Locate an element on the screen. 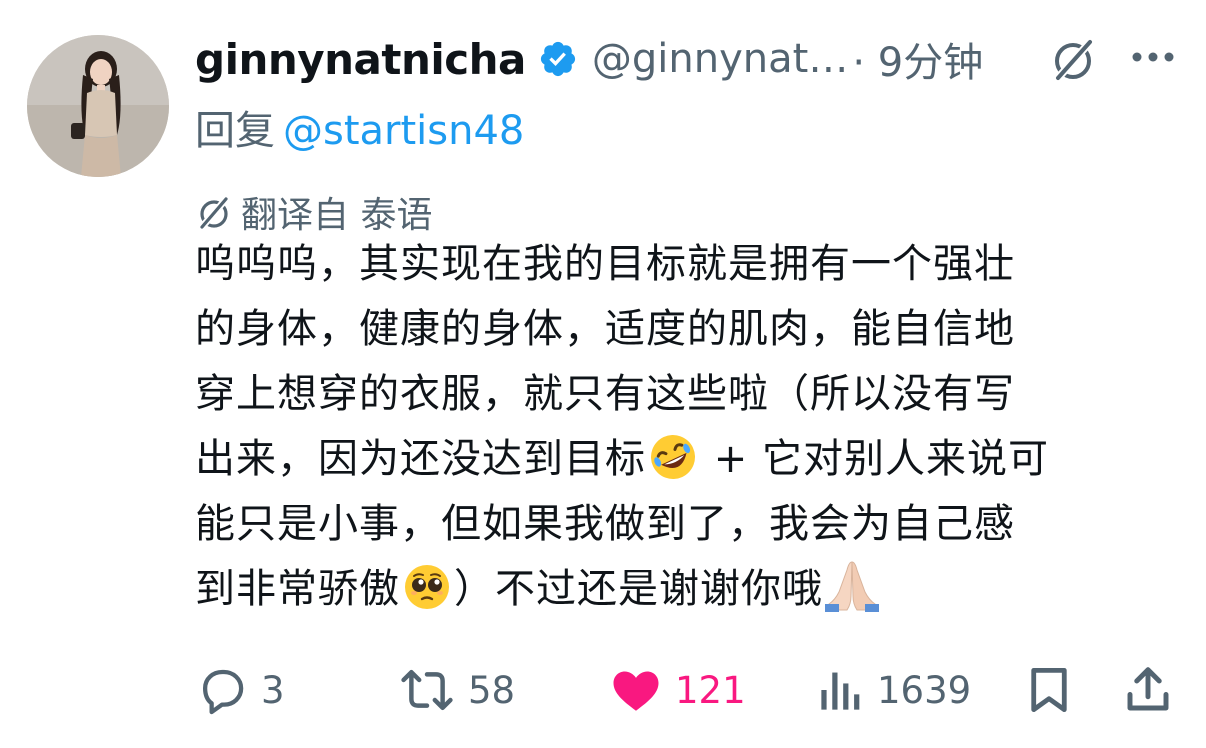  views-button: 1639 is located at coordinates (894, 690).